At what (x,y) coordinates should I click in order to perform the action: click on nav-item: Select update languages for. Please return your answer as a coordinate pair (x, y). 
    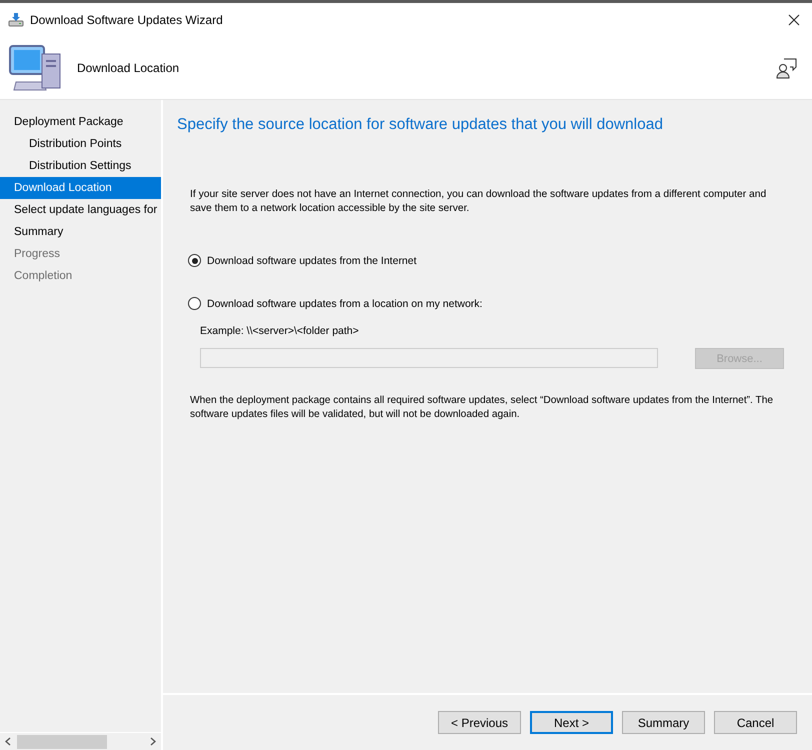
    Looking at the image, I should click on (80, 210).